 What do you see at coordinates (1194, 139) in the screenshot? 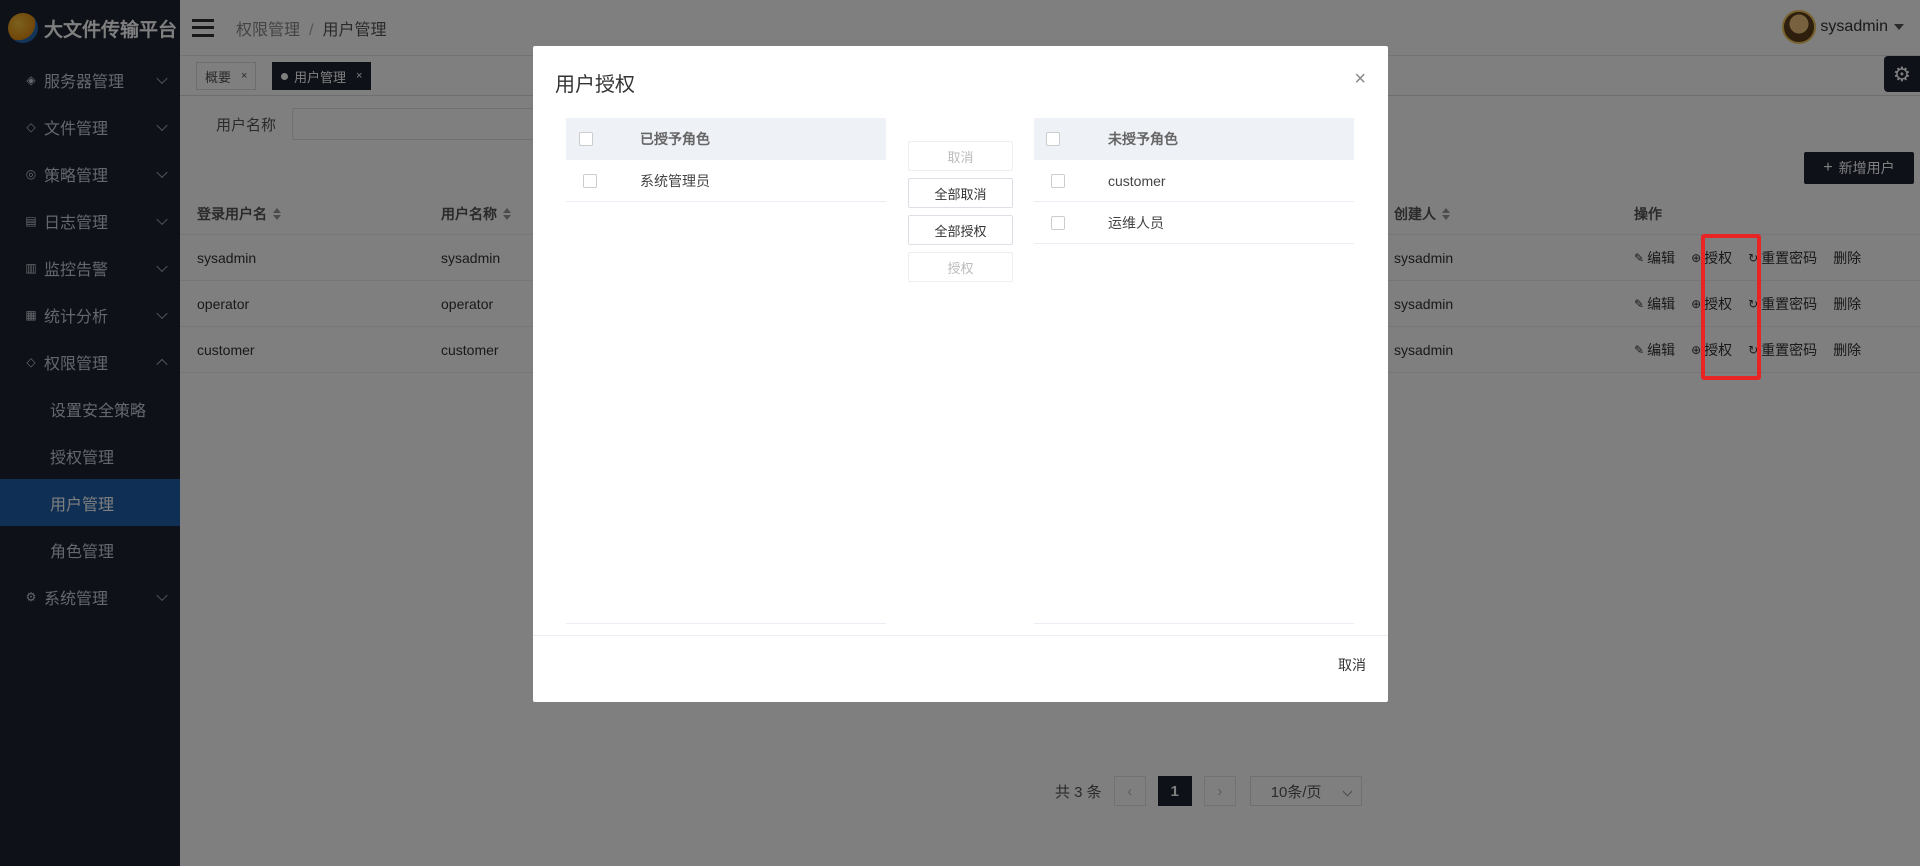
I see `ungranted-roles-header: 未授予角色` at bounding box center [1194, 139].